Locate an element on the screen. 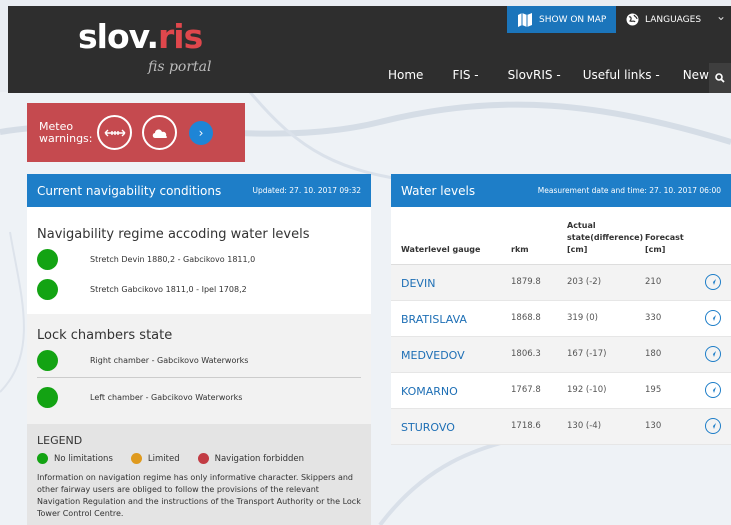  table-row: KOMARNO 1767.8 192 (-10) 195 is located at coordinates (561, 391).